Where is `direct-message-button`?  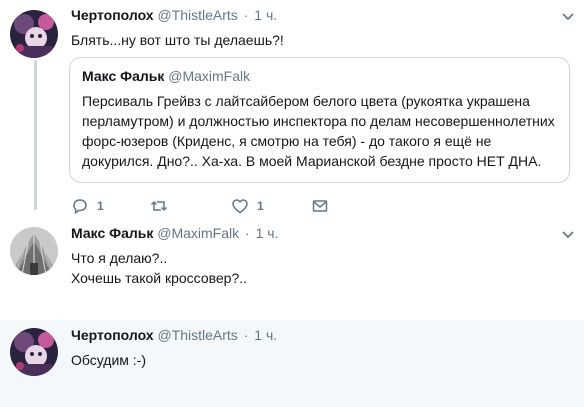 direct-message-button is located at coordinates (320, 206).